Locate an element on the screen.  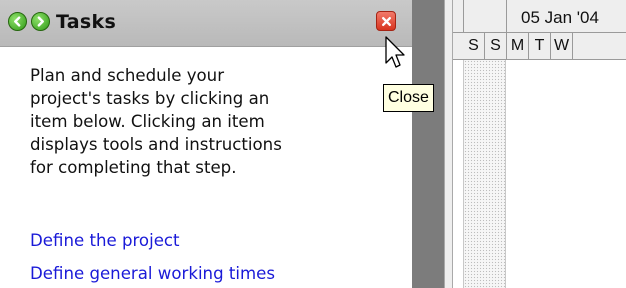
tooltip-text: Close is located at coordinates (408, 97).